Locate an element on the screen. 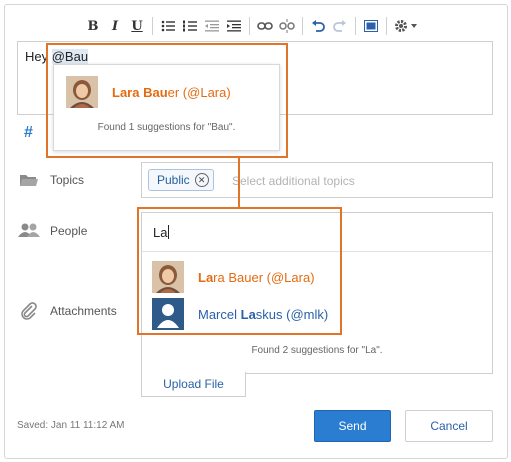 The image size is (511, 462). highlight-connector is located at coordinates (239, 182).